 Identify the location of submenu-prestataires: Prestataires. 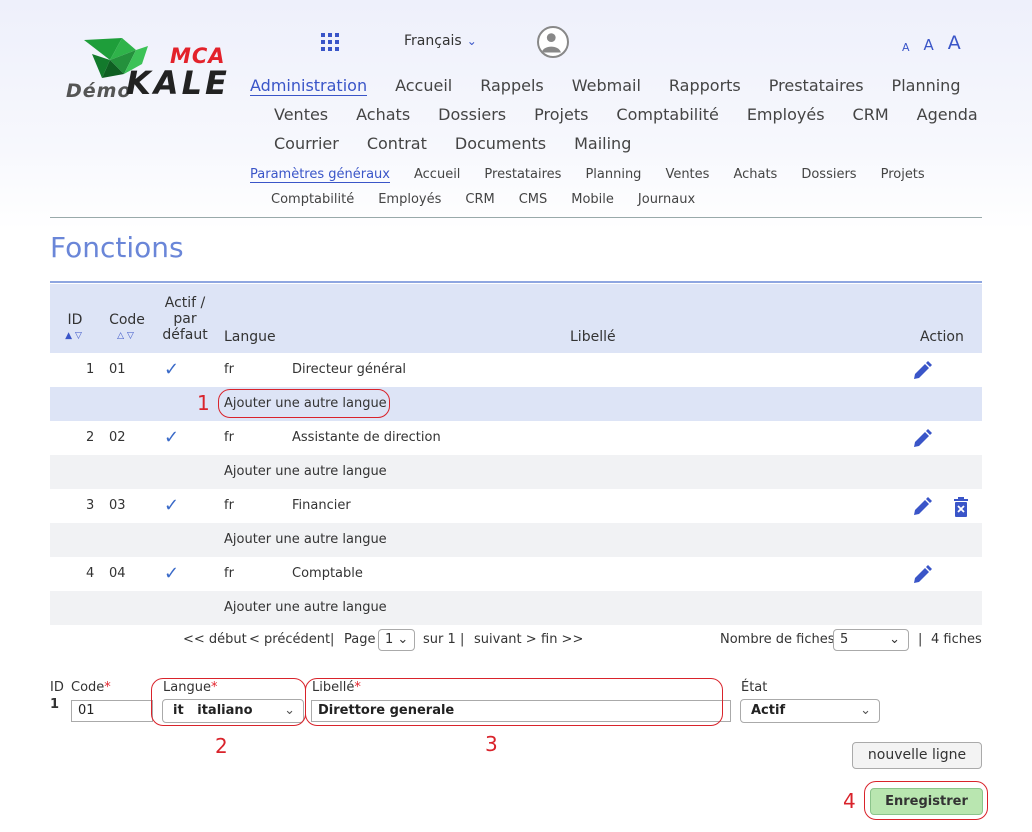
(522, 175).